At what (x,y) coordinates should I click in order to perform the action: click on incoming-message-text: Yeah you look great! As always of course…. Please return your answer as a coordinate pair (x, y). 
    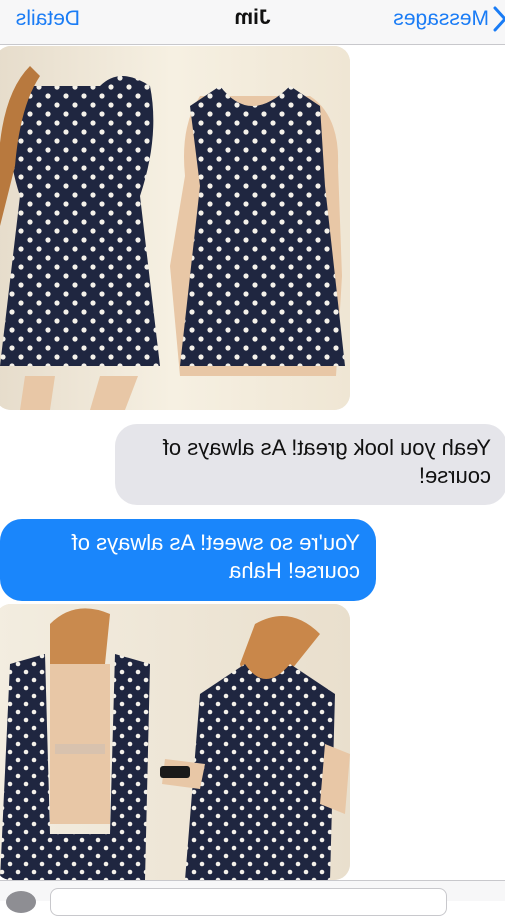
    Looking at the image, I should click on (326, 461).